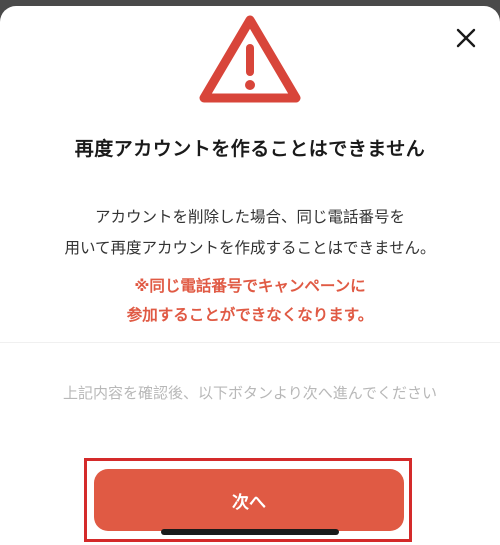  I want to click on warning-triangle-icon, so click(250, 59).